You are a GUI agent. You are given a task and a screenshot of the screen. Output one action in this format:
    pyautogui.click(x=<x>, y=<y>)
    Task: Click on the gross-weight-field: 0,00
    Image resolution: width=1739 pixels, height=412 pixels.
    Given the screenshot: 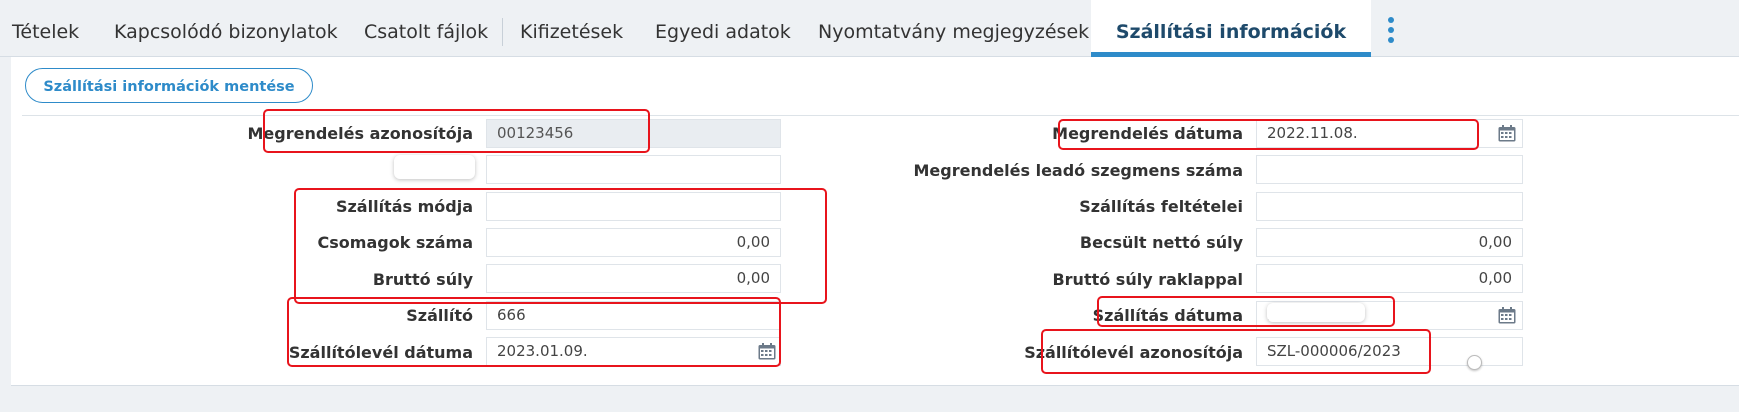 What is the action you would take?
    pyautogui.click(x=633, y=278)
    